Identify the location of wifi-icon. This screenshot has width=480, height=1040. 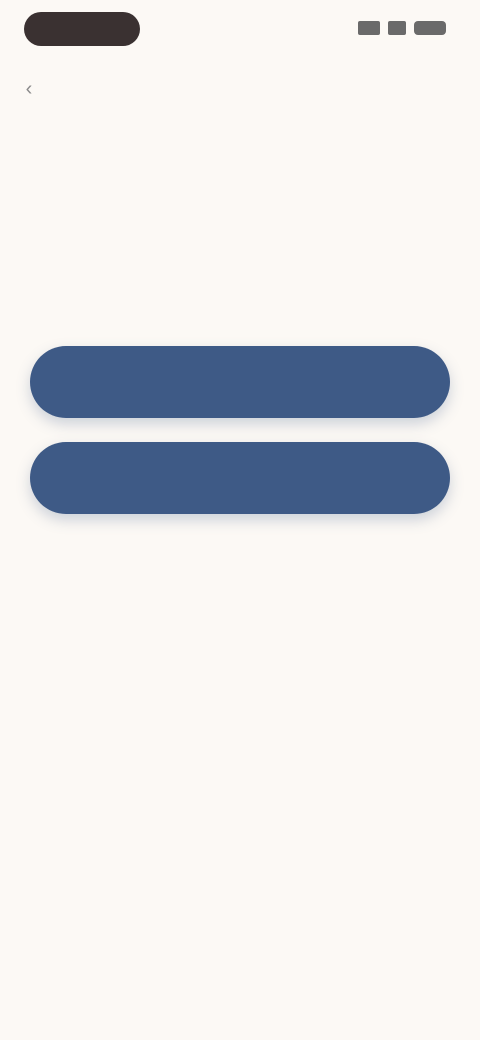
(397, 28).